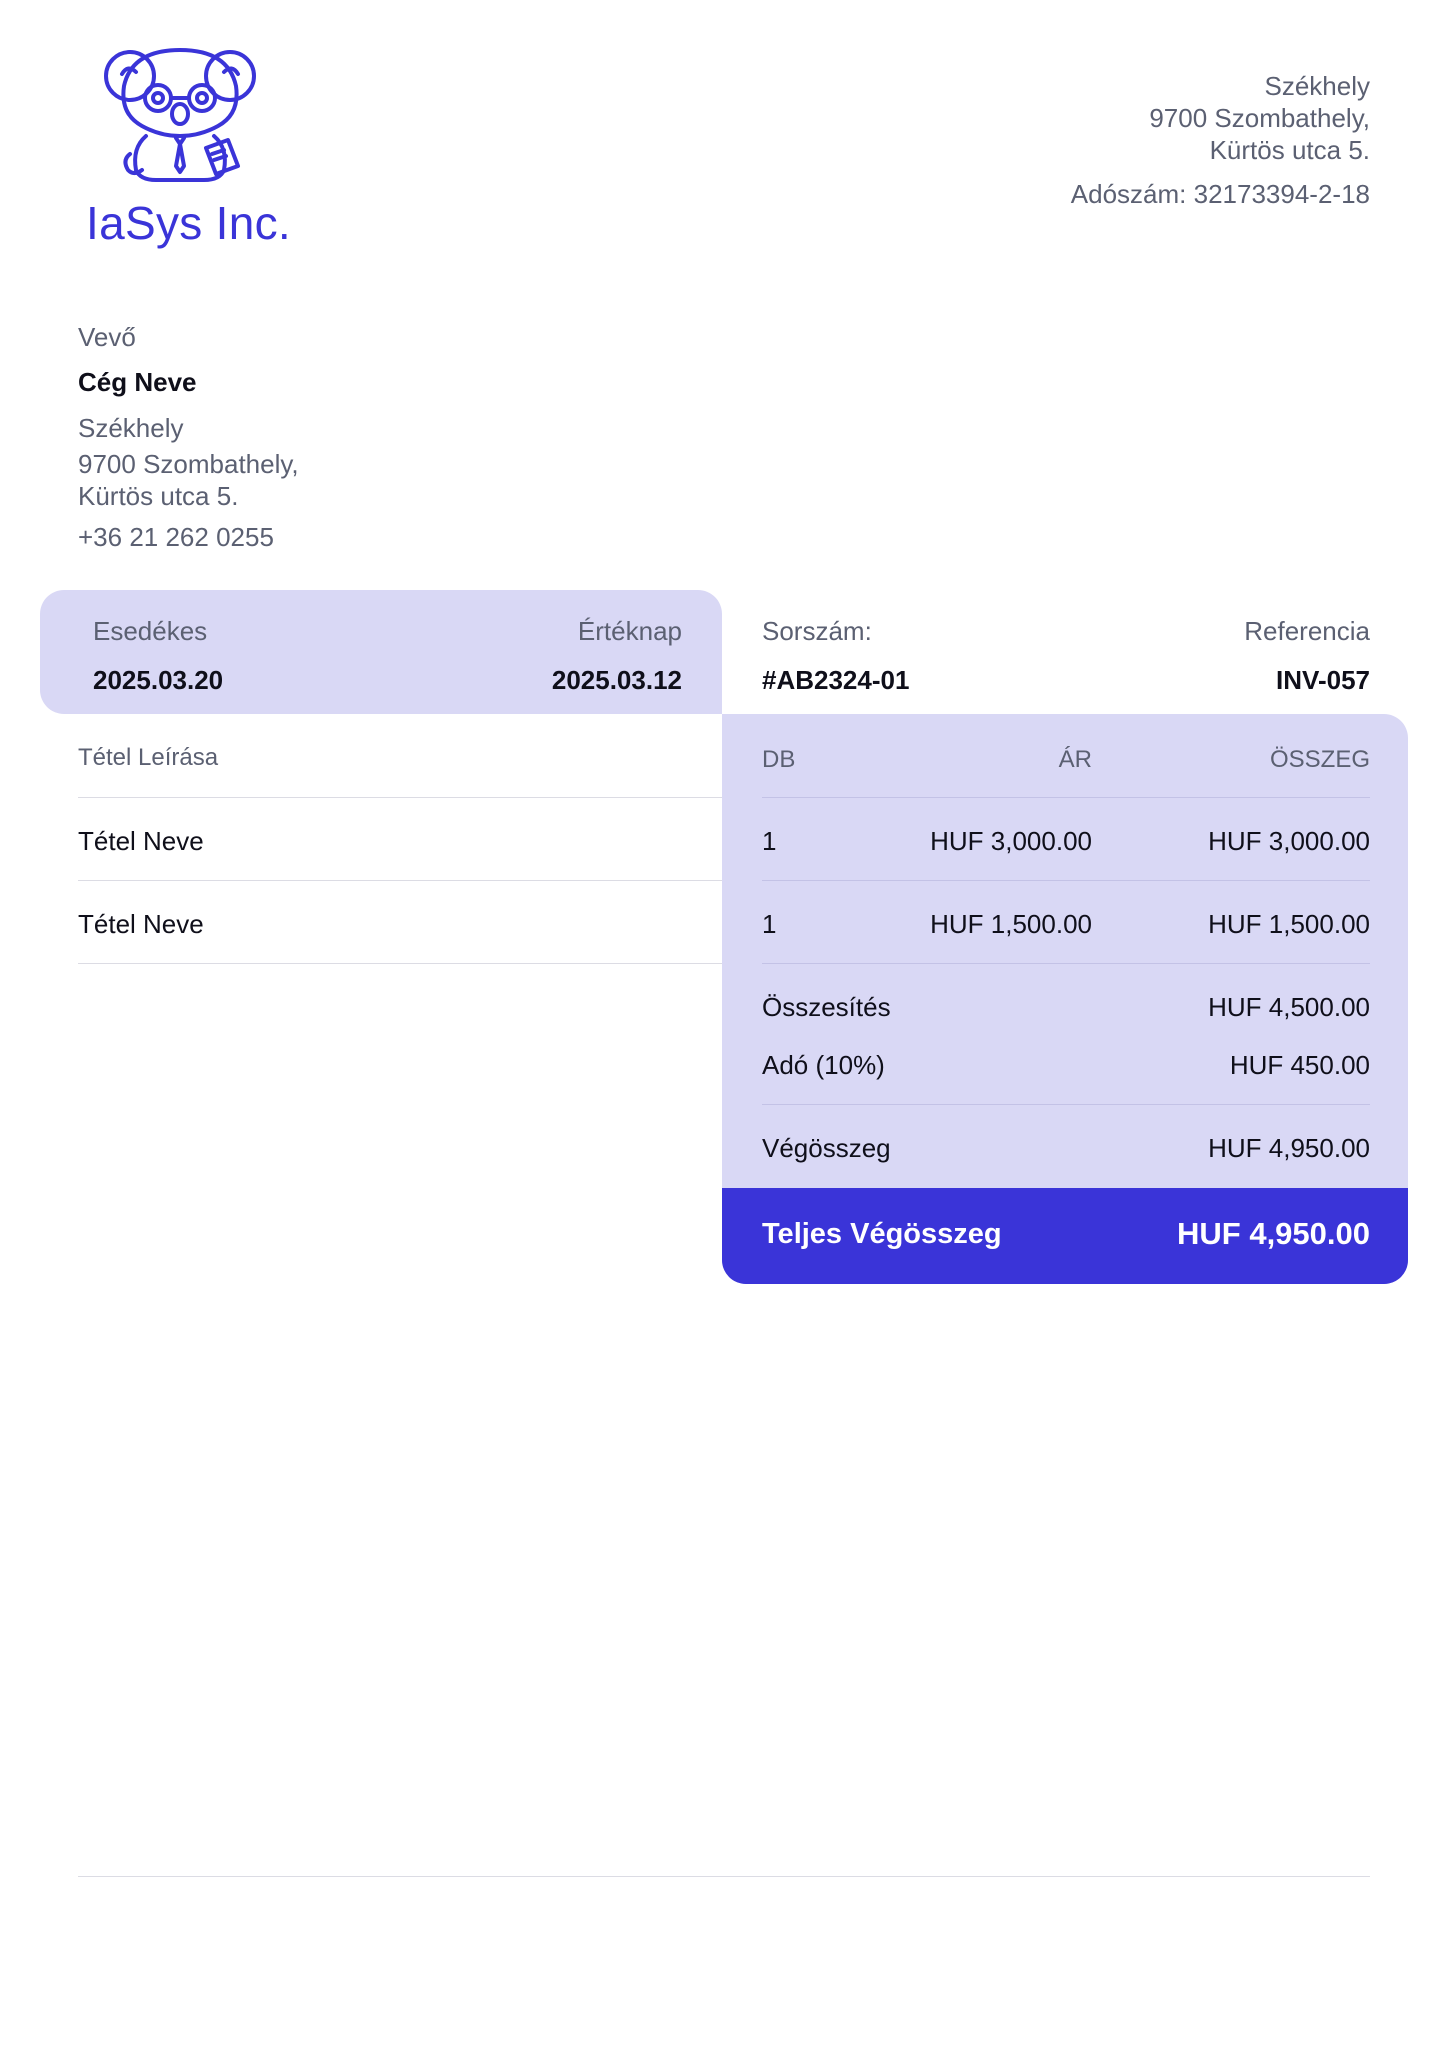  I want to click on row-2-amount: HUF 1,500.00, so click(1289, 924).